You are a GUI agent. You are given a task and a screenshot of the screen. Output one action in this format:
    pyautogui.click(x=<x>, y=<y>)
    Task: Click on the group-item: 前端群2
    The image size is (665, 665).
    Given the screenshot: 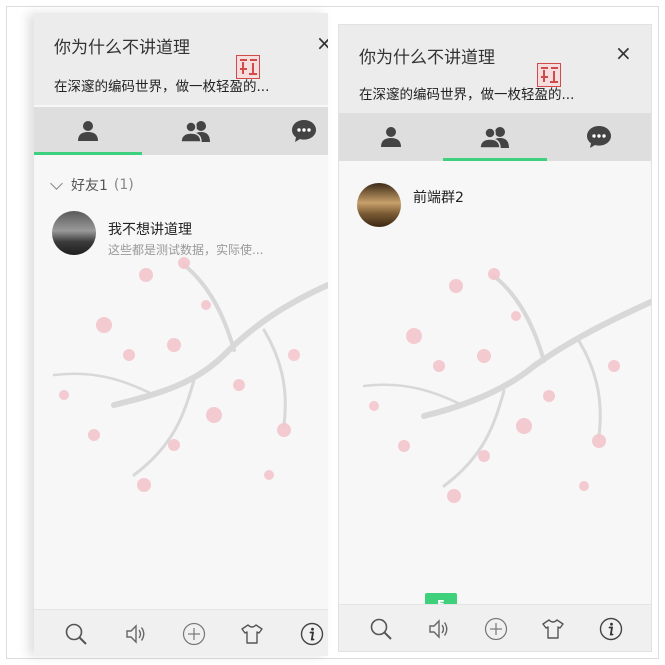 What is the action you would take?
    pyautogui.click(x=499, y=207)
    